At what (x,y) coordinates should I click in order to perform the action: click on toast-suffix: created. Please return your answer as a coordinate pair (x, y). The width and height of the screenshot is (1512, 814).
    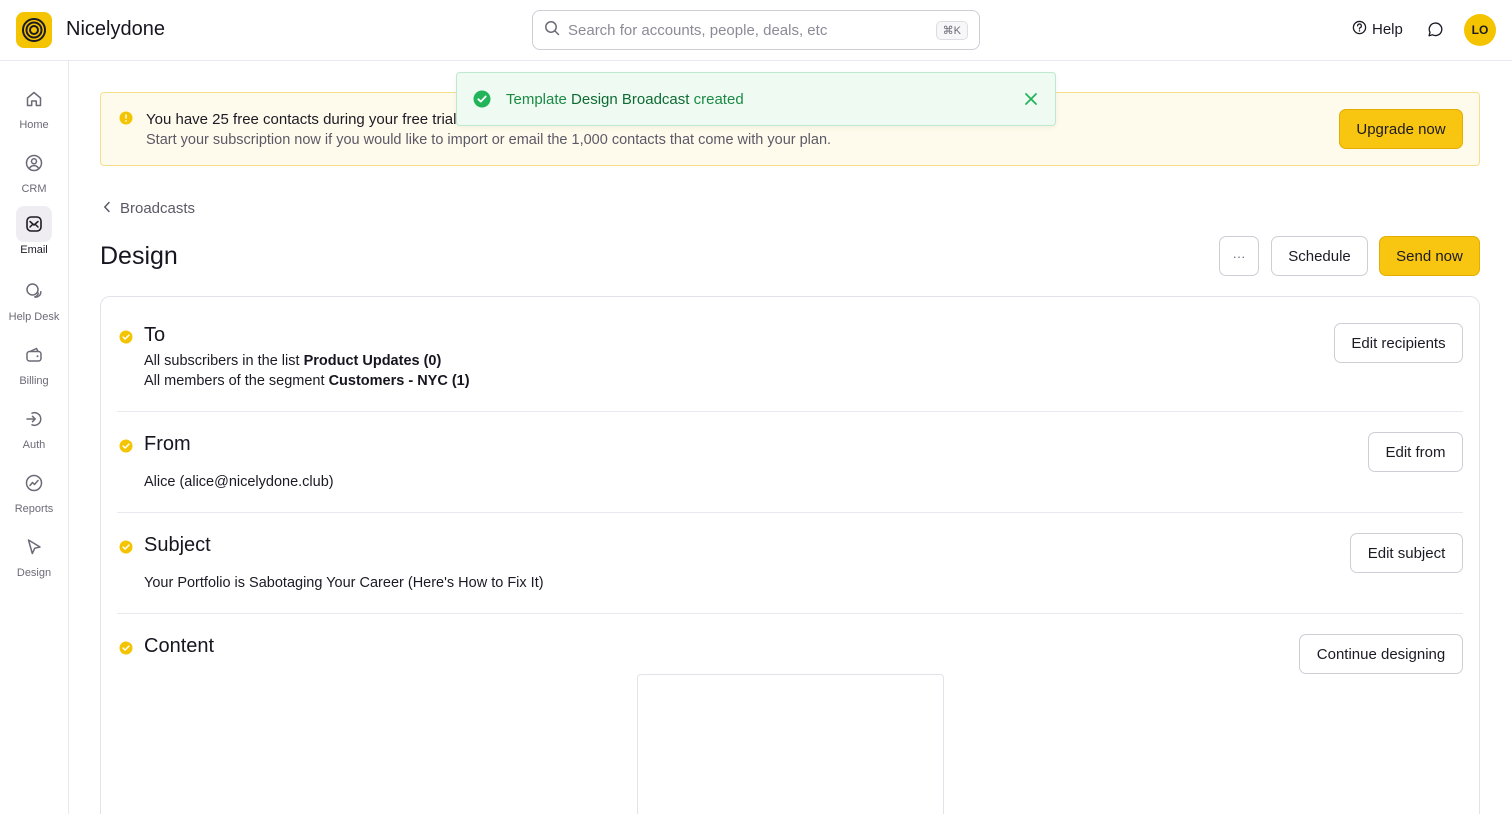
    Looking at the image, I should click on (718, 99).